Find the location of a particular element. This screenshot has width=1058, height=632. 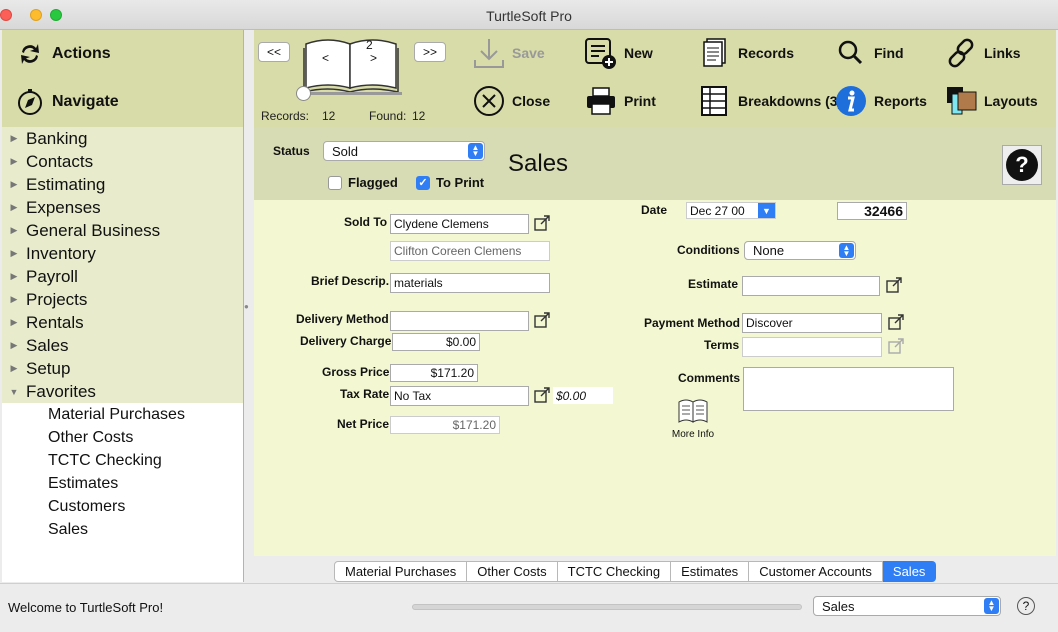

sidebar-item-contacts: ▶ Contacts is located at coordinates (122, 161).